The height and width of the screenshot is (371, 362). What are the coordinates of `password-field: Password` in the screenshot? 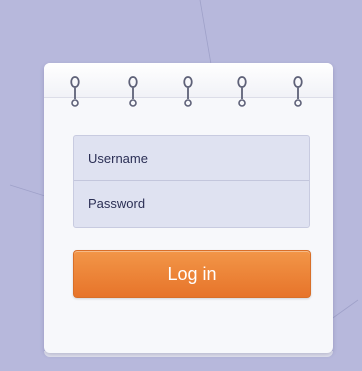 It's located at (191, 203).